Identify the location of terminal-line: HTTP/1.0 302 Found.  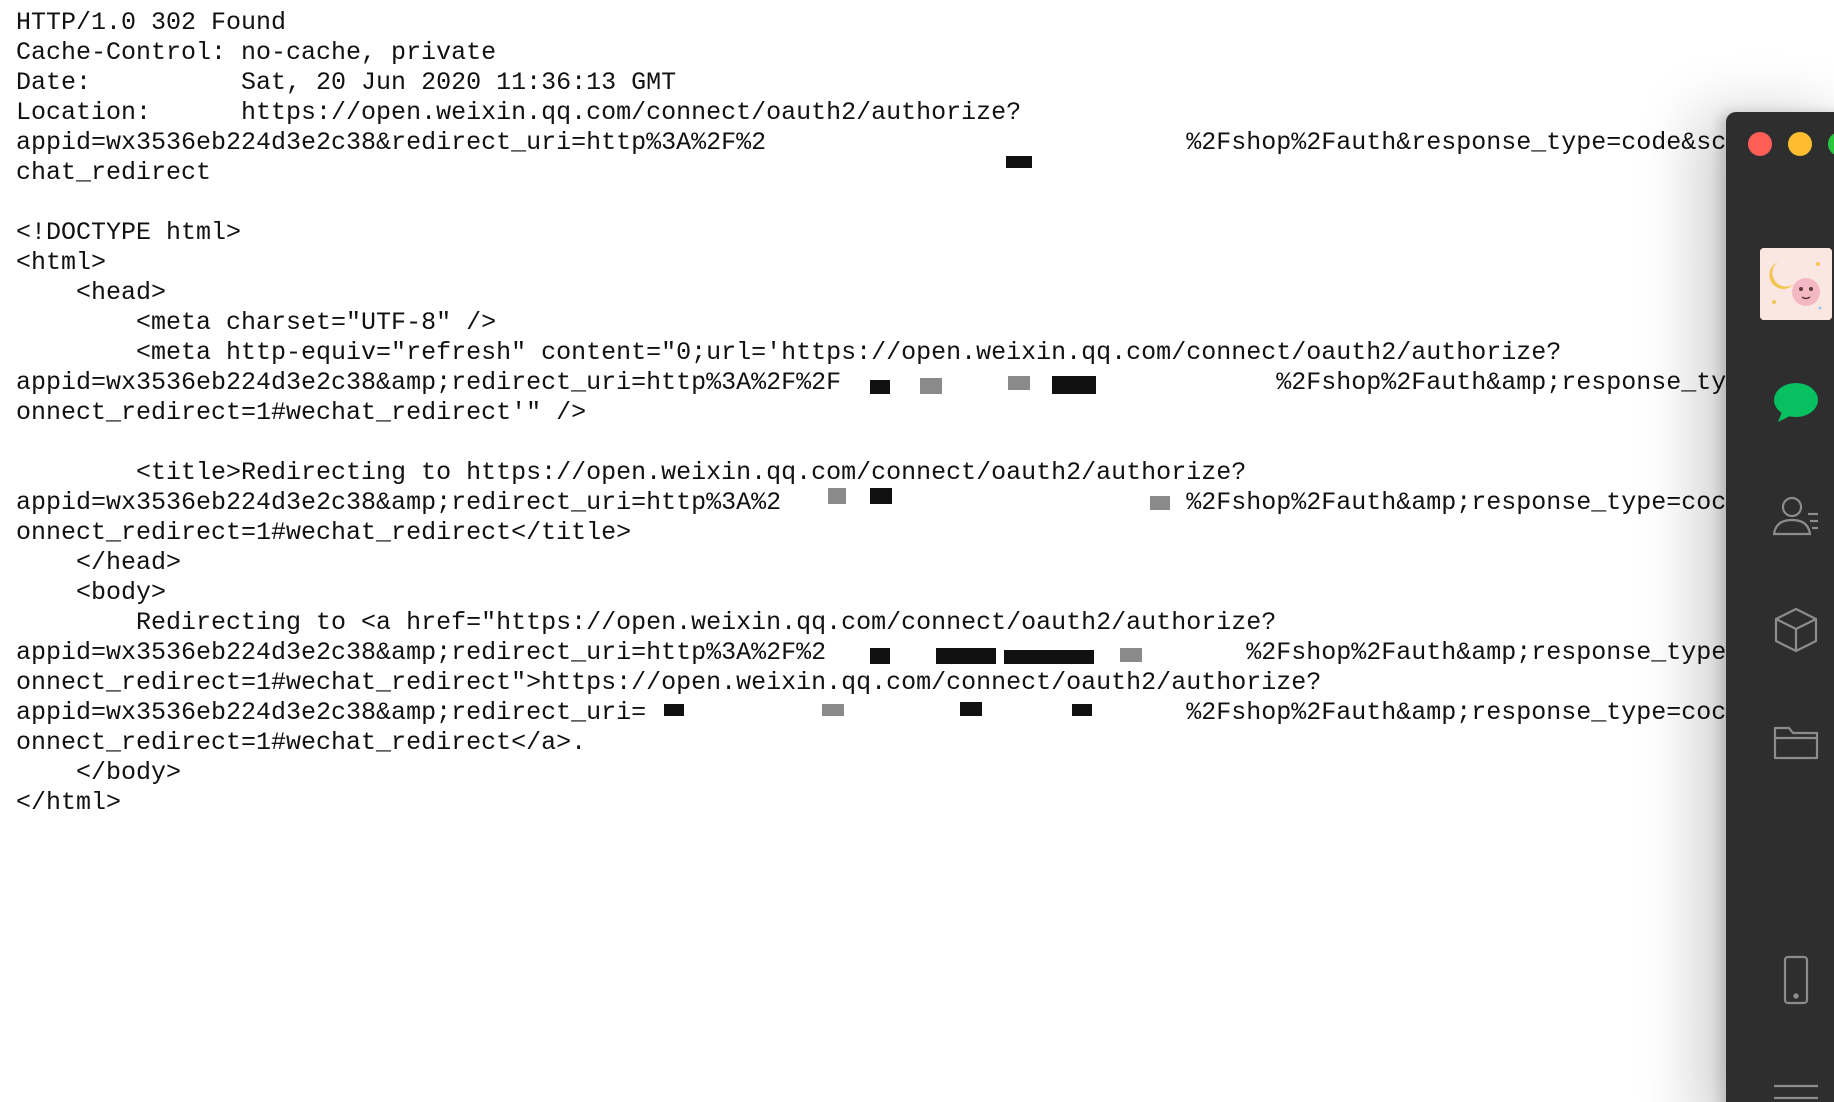
(151, 22).